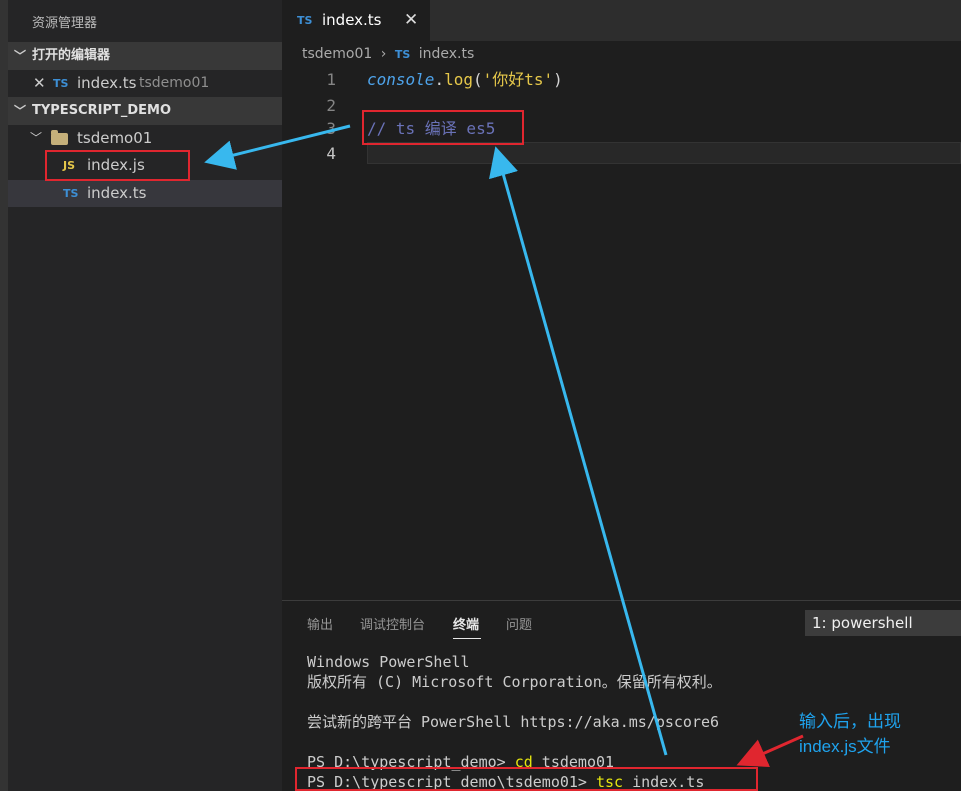  What do you see at coordinates (518, 79) in the screenshot?
I see `code-string: '你好ts'` at bounding box center [518, 79].